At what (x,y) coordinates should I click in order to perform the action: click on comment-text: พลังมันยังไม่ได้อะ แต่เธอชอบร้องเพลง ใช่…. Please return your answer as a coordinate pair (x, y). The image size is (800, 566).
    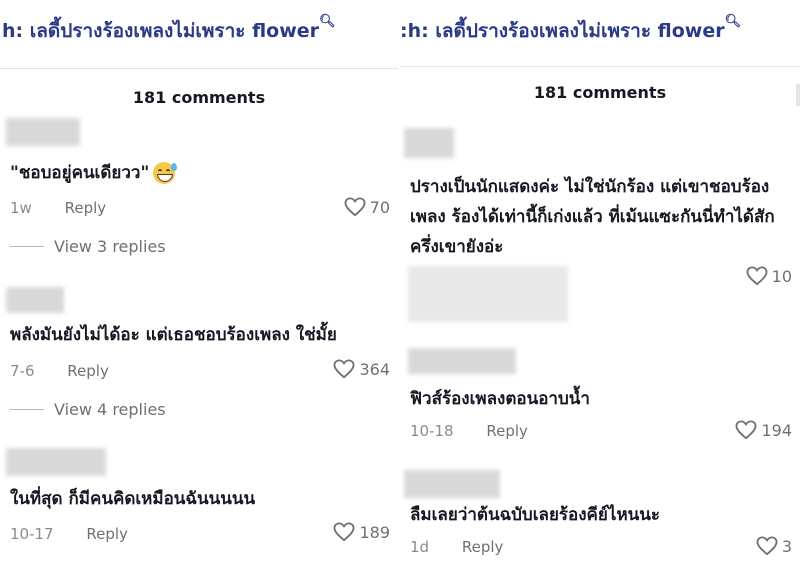
    Looking at the image, I should click on (173, 335).